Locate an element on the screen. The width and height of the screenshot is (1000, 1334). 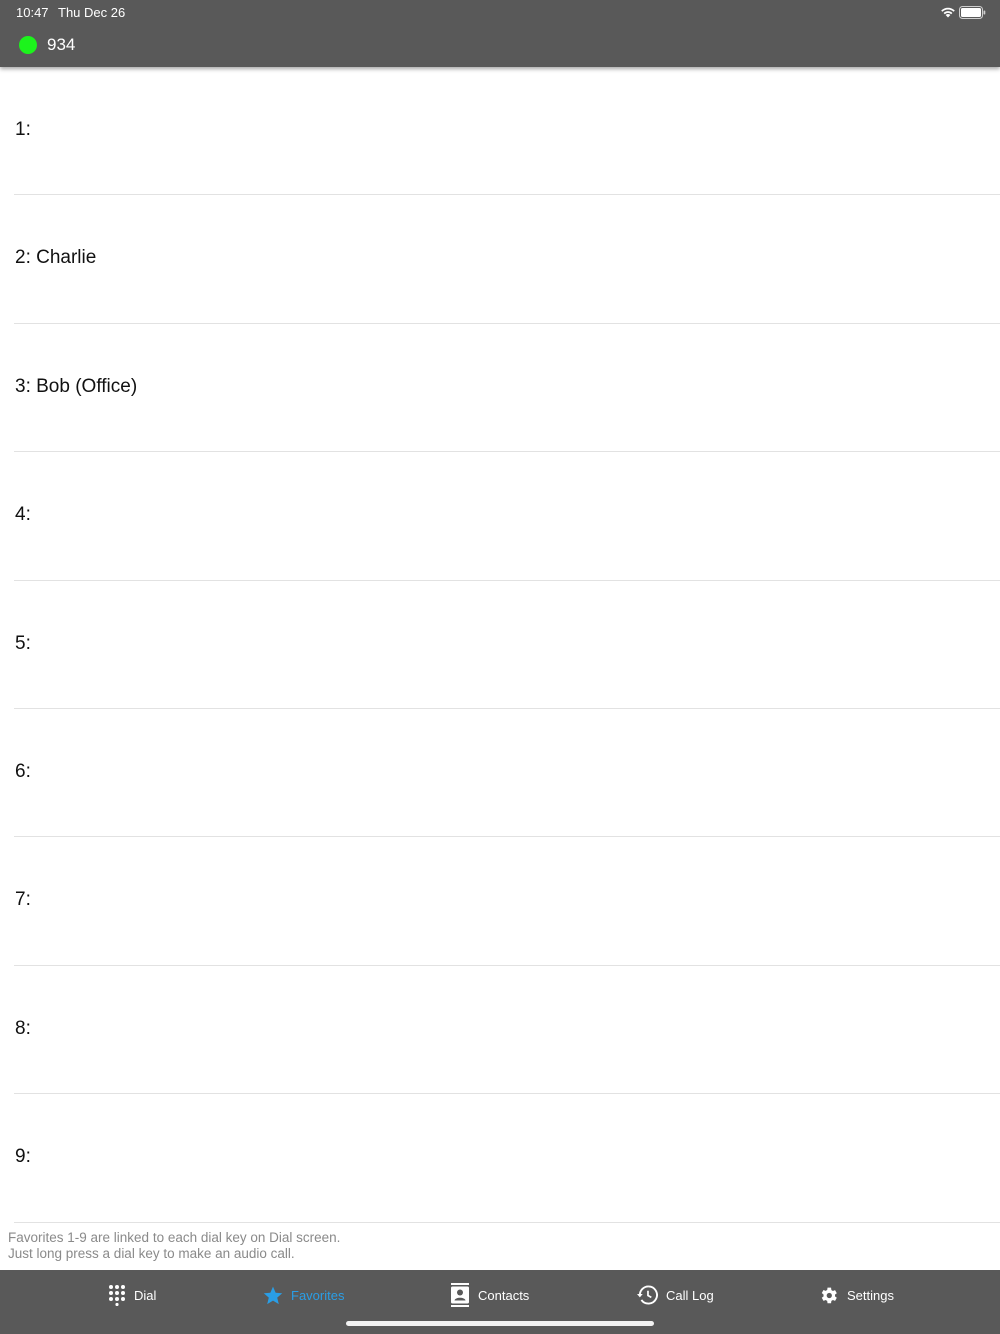
app-header: 10:47 Thu Dec 26 934 is located at coordinates (500, 33).